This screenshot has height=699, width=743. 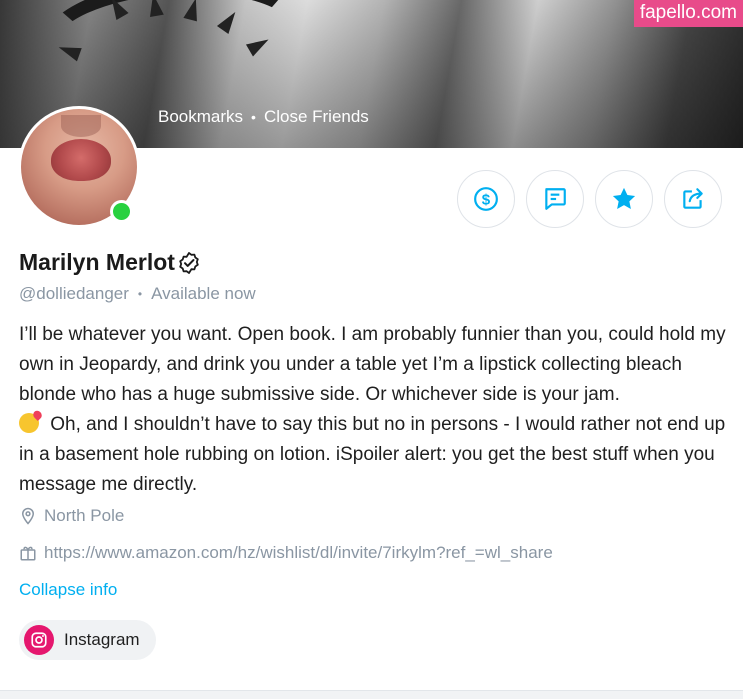 I want to click on location-text: North Pole, so click(x=84, y=515).